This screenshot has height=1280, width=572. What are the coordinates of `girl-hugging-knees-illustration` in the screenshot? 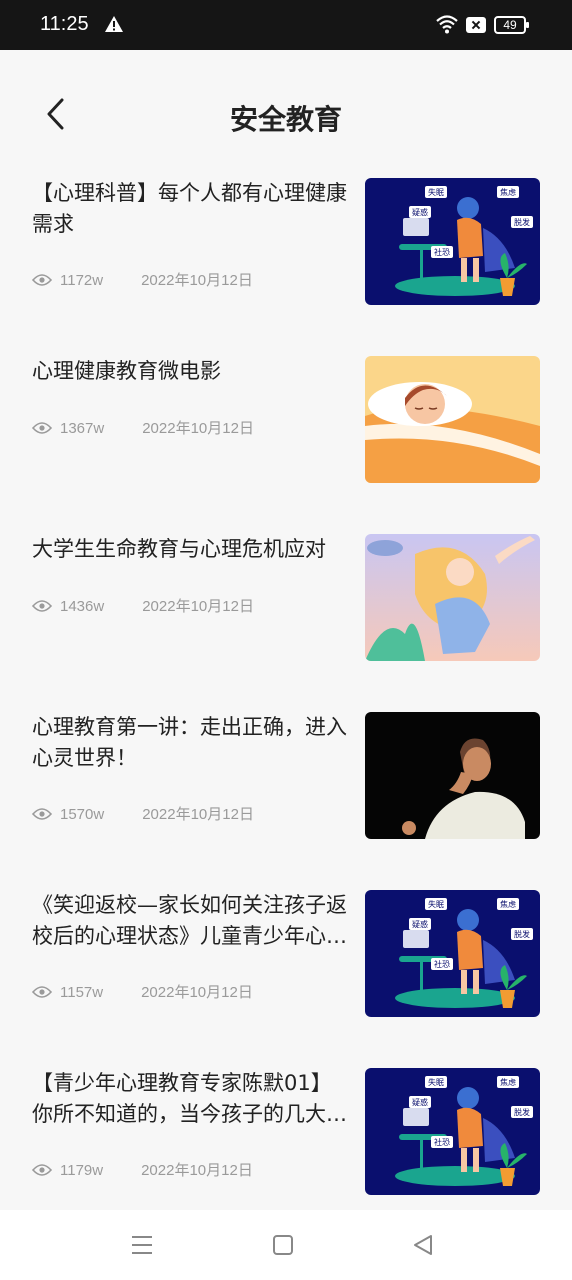 It's located at (452, 597).